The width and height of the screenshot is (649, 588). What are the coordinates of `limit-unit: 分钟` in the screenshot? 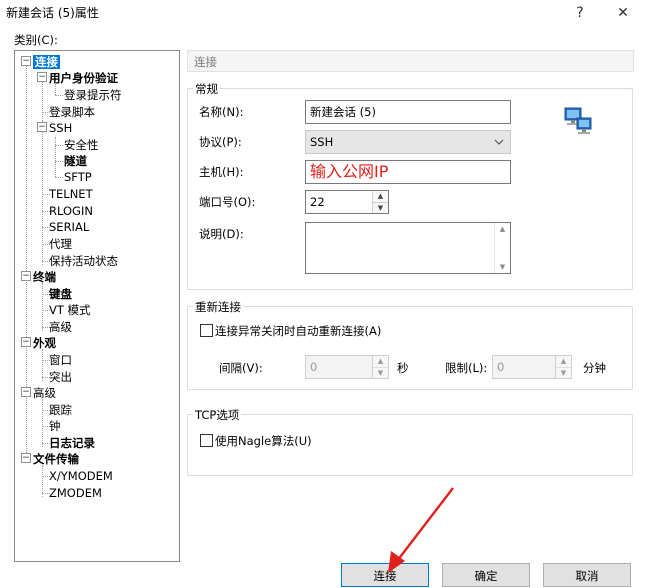 It's located at (594, 368).